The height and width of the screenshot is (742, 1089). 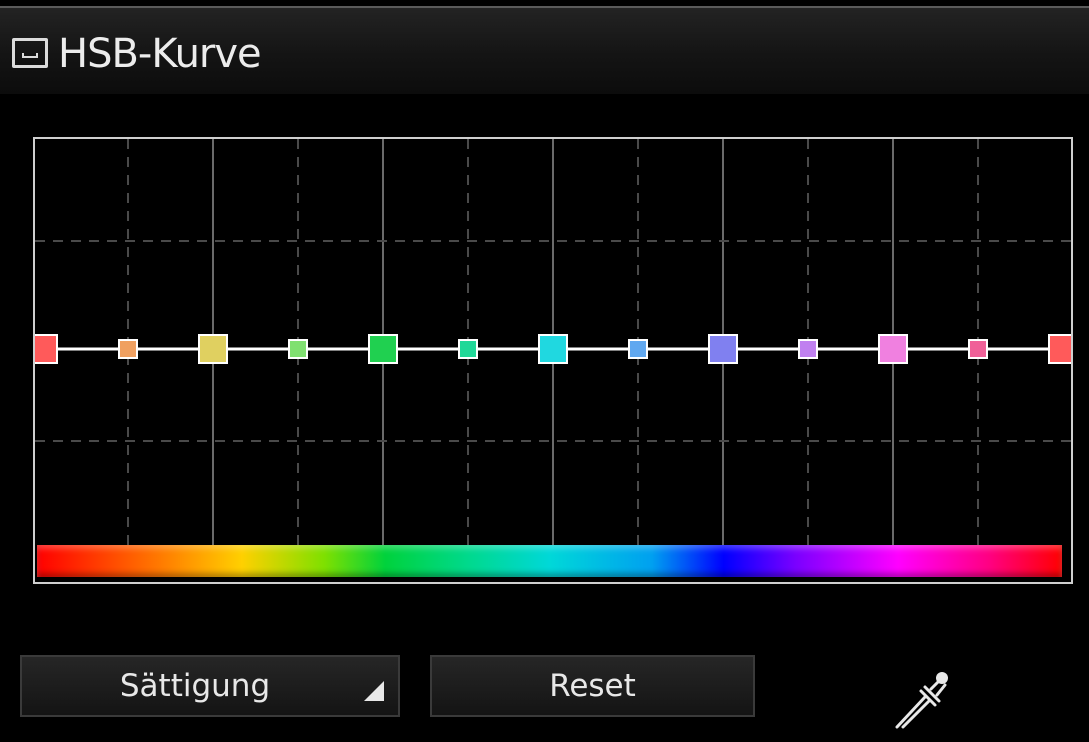 What do you see at coordinates (374, 691) in the screenshot?
I see `dropdown-corner-icon` at bounding box center [374, 691].